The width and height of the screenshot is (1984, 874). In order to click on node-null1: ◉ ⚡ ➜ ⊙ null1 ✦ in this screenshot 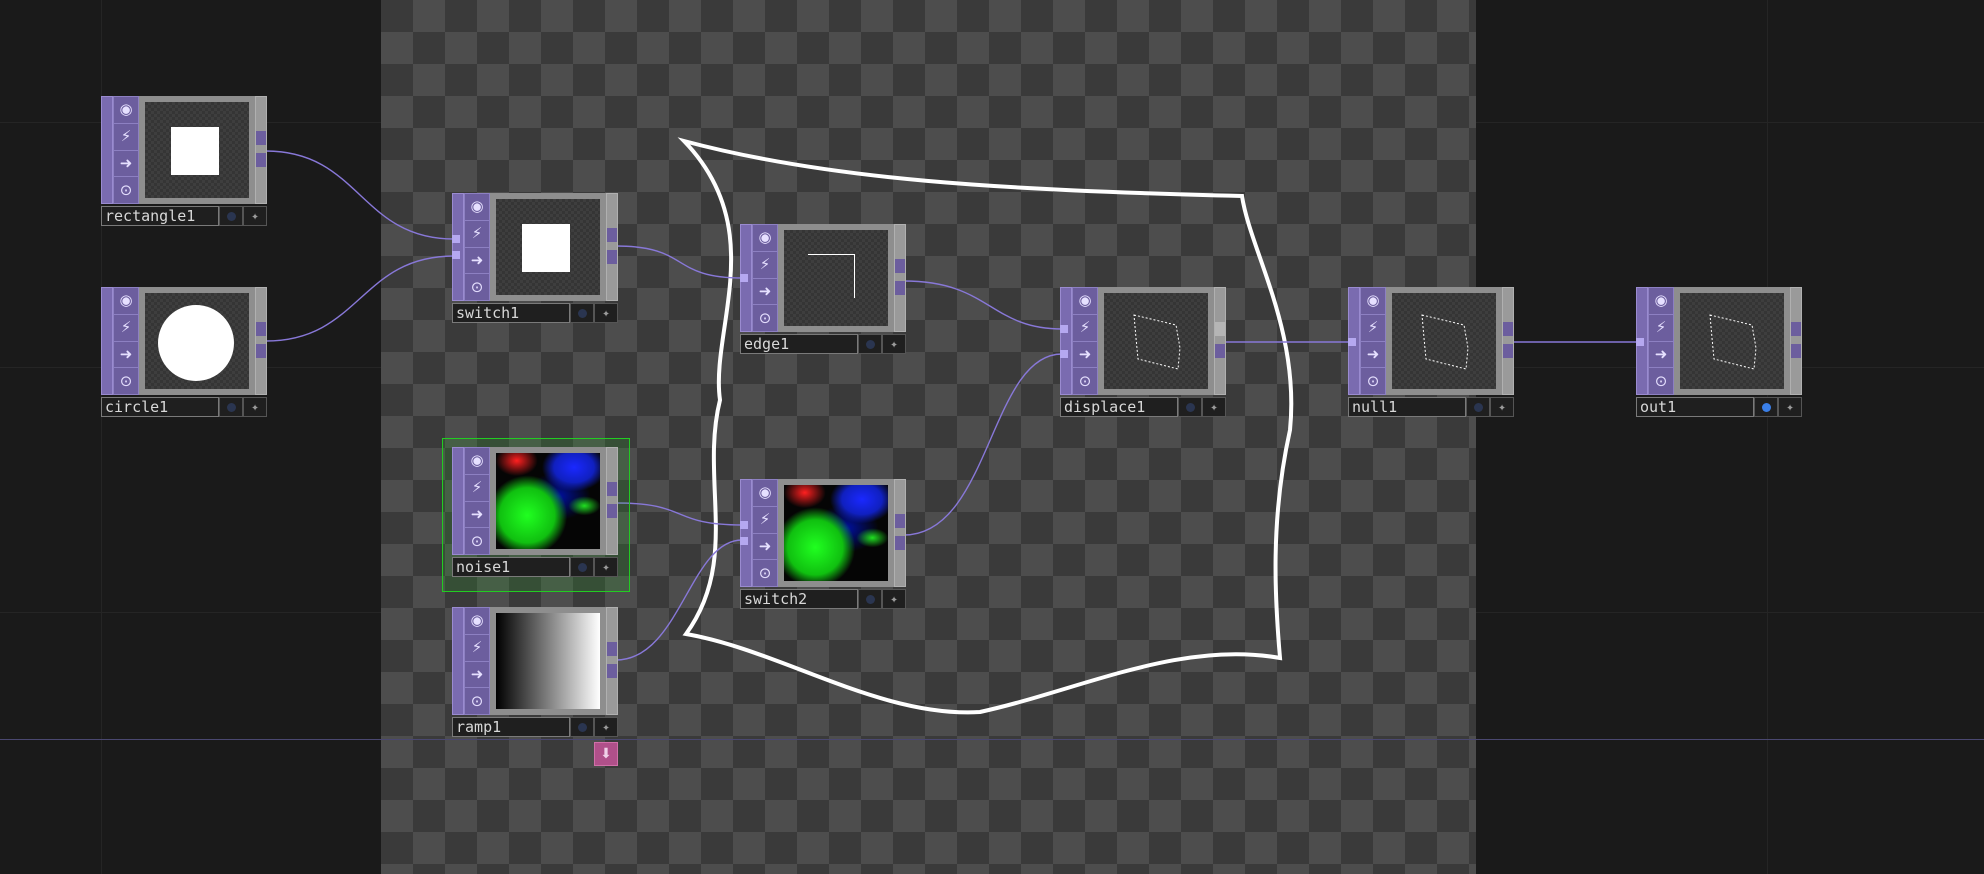, I will do `click(1431, 352)`.